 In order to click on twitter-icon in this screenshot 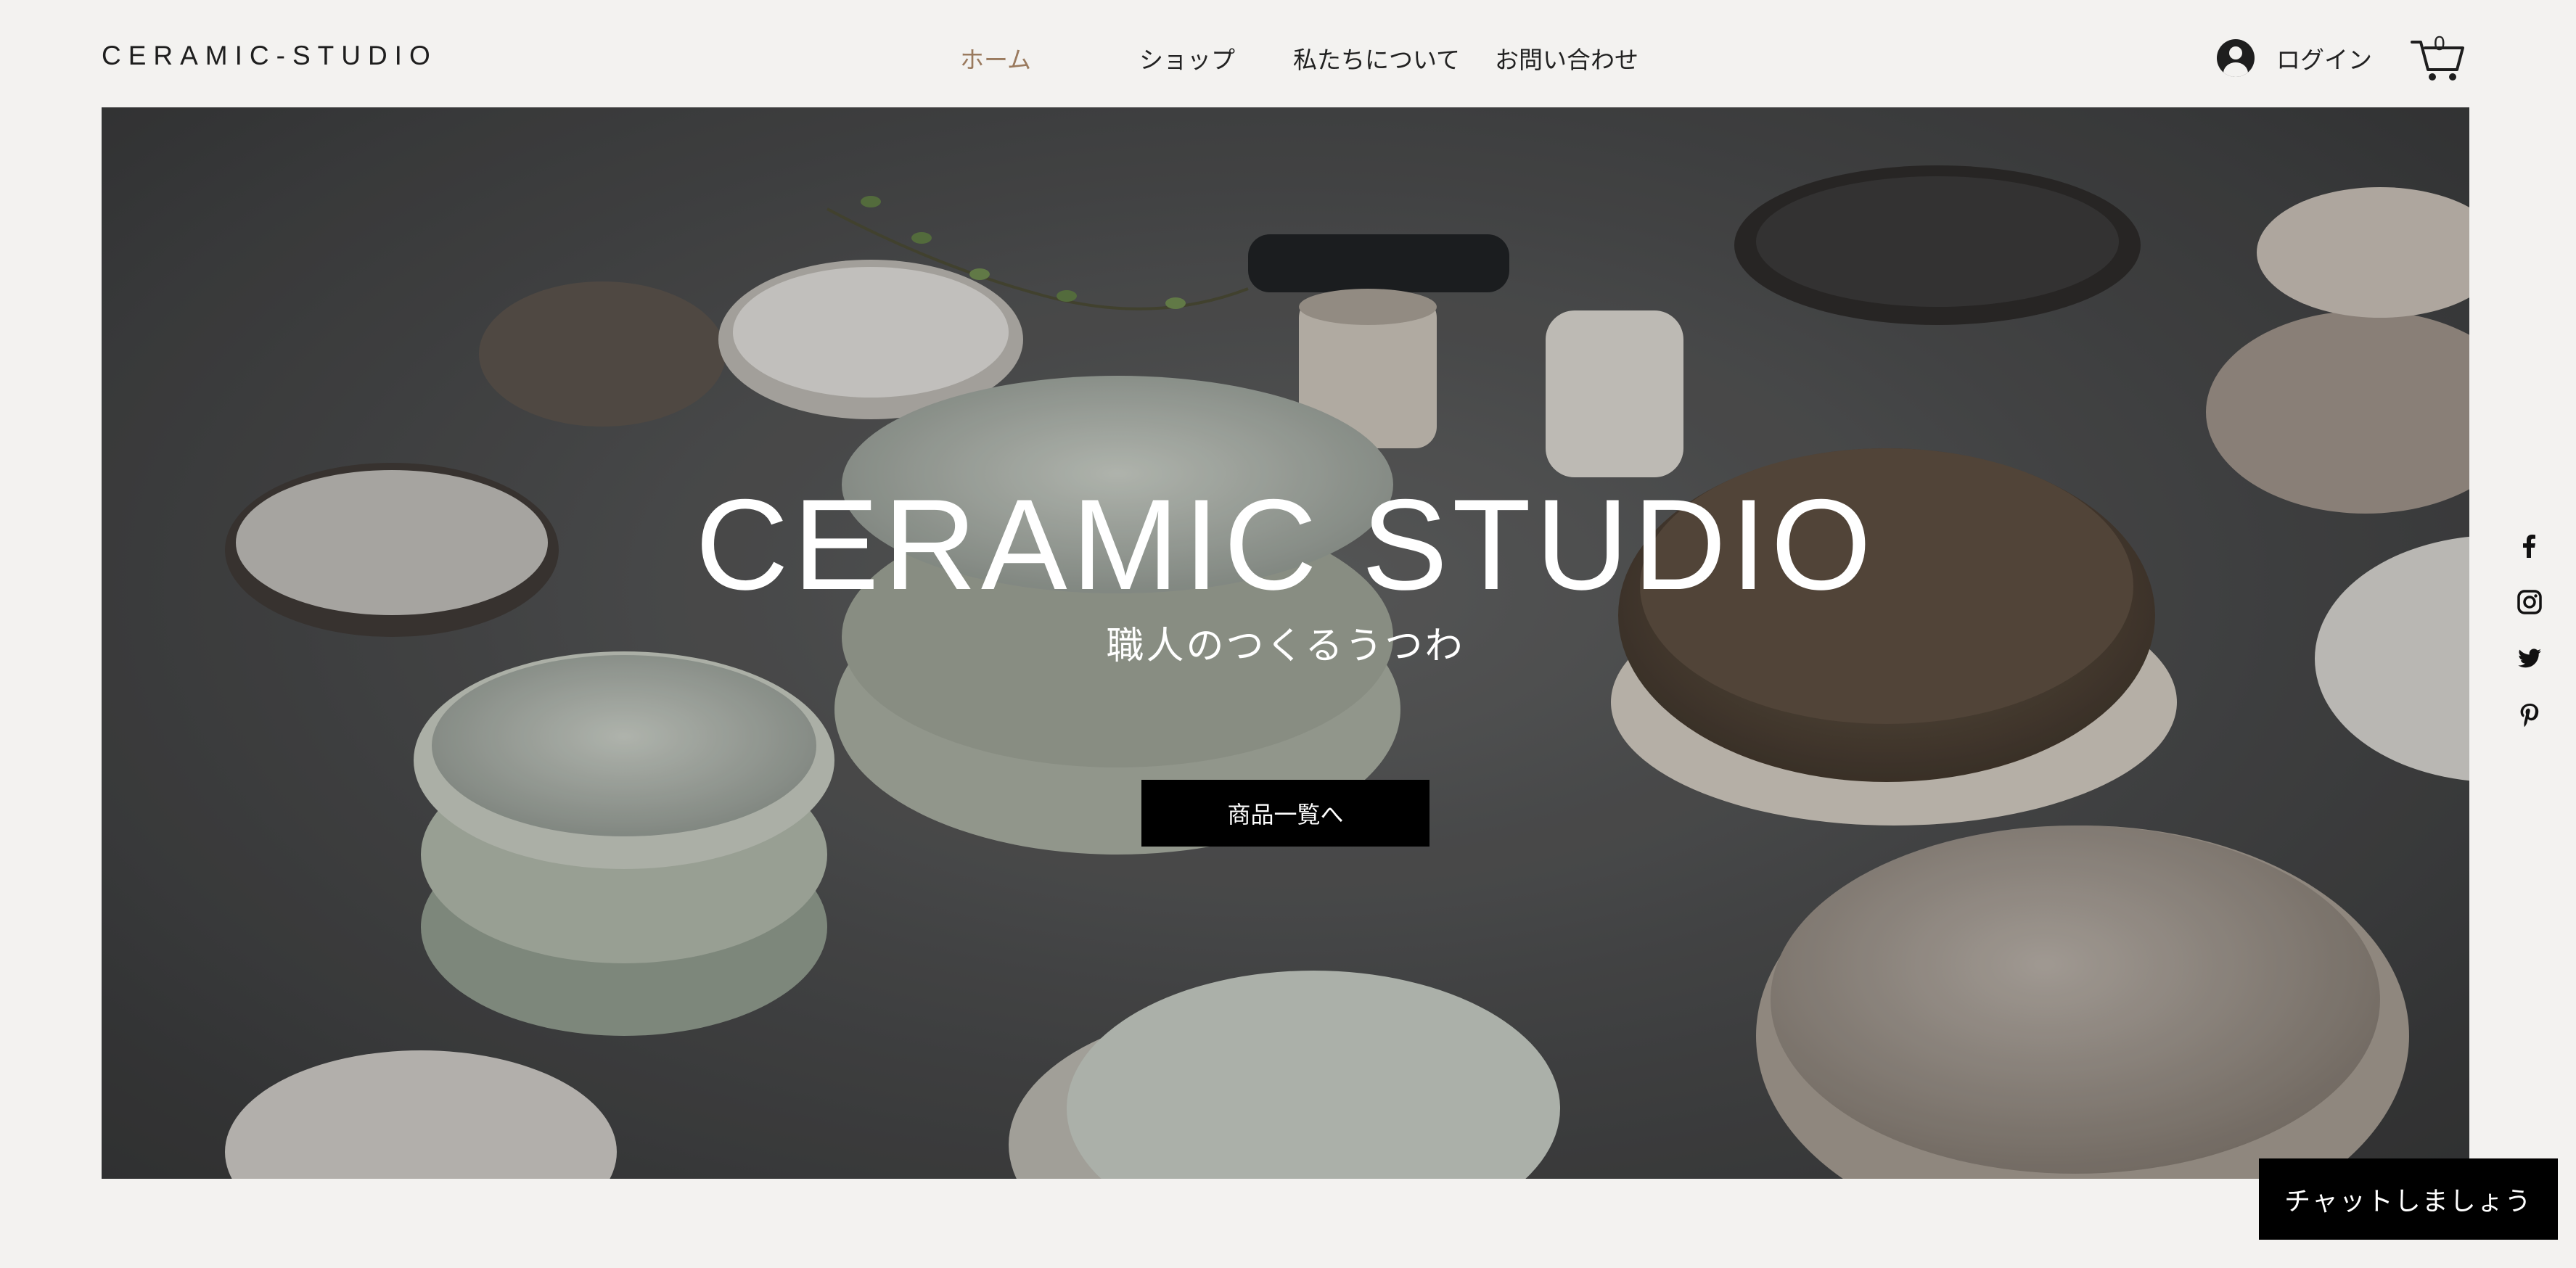, I will do `click(2529, 659)`.